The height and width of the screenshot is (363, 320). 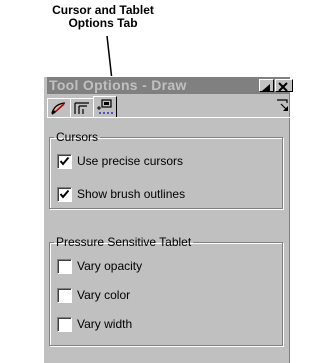 What do you see at coordinates (118, 85) in the screenshot?
I see `palette-title: Tool Options - Draw` at bounding box center [118, 85].